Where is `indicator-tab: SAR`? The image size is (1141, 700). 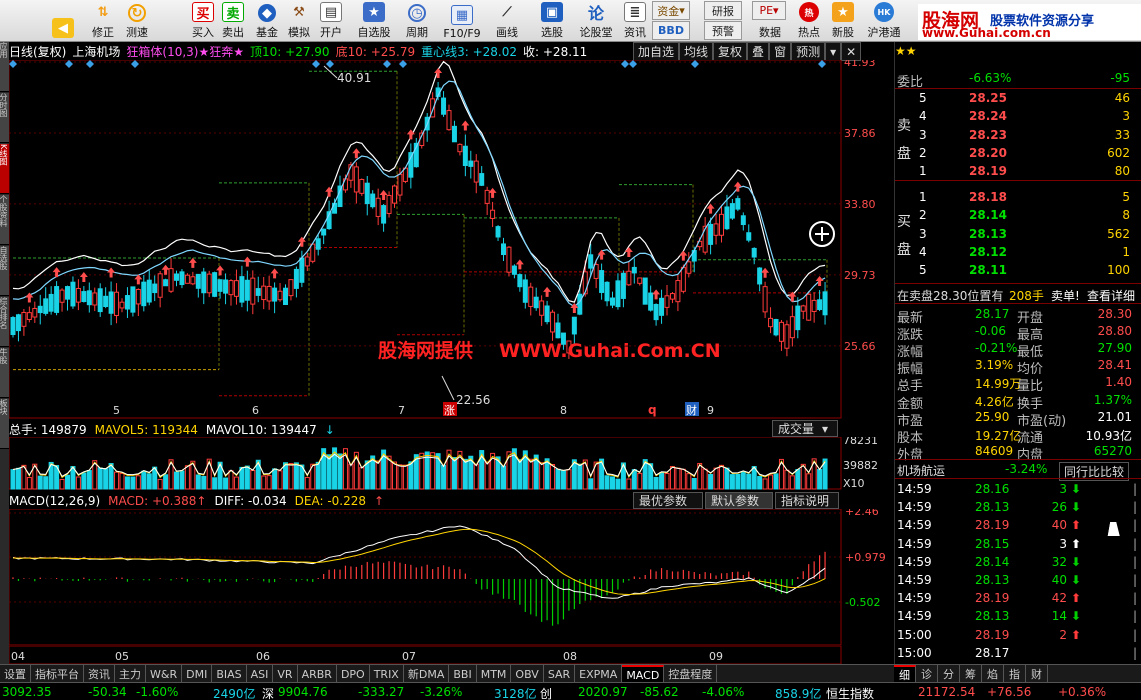
indicator-tab: SAR is located at coordinates (560, 674).